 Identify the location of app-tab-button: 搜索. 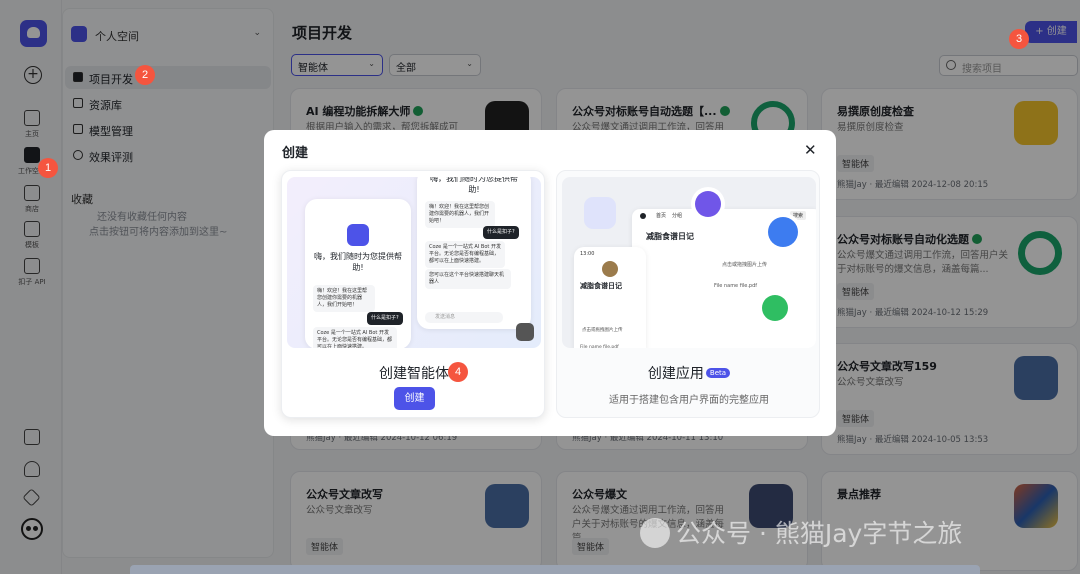
(798, 215).